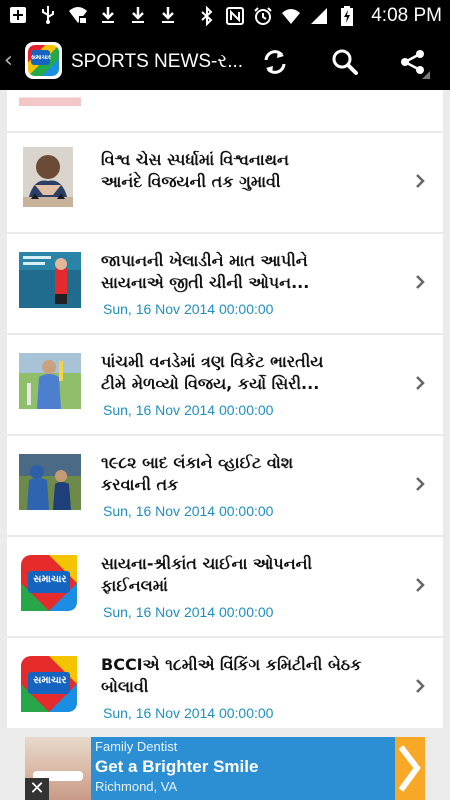  What do you see at coordinates (41, 57) in the screenshot?
I see `app-logo-text: સમાચાર` at bounding box center [41, 57].